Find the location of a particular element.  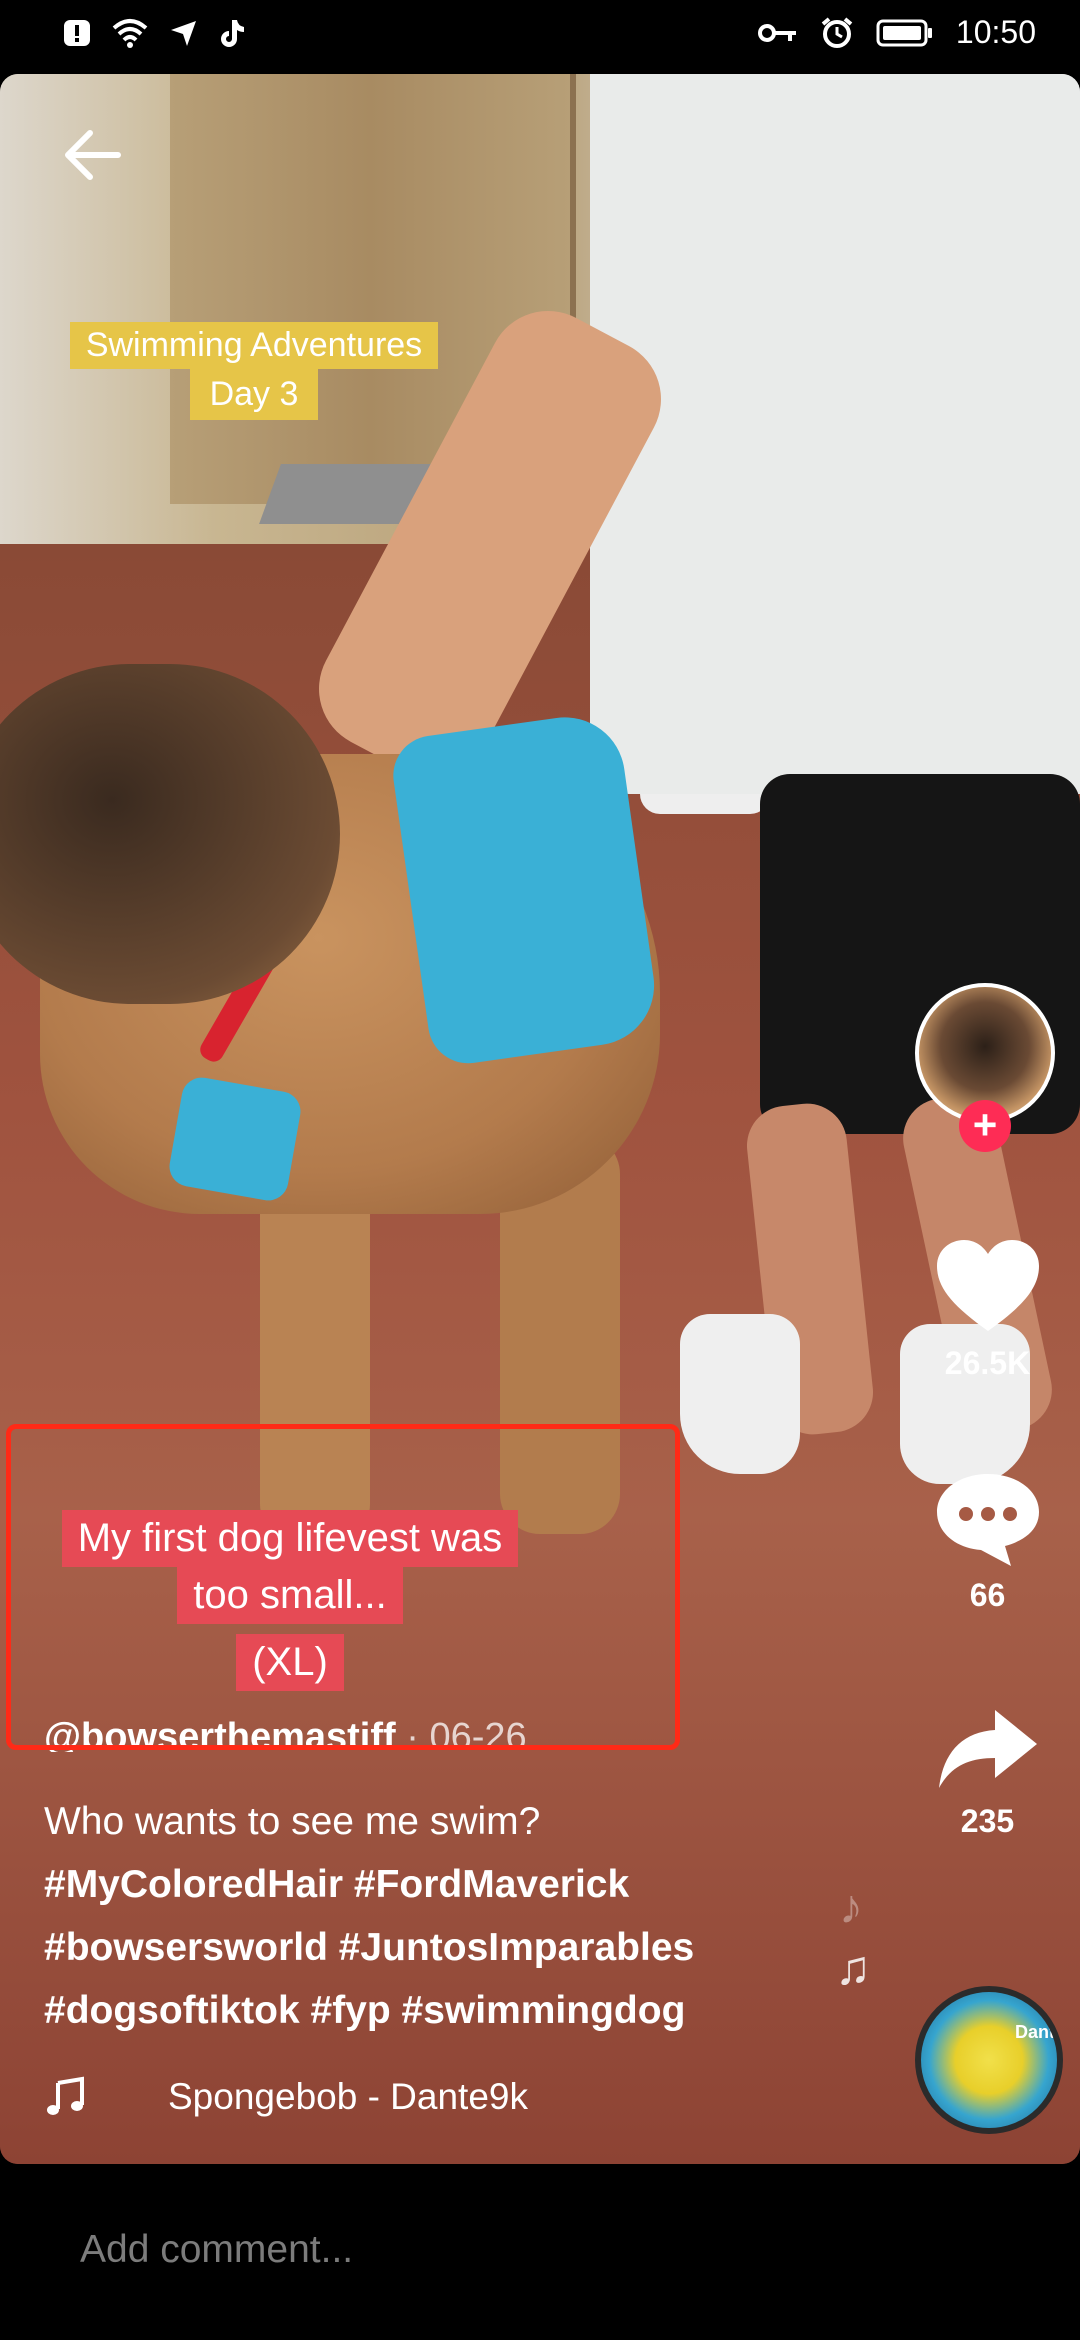

heart-icon is located at coordinates (987, 1285).